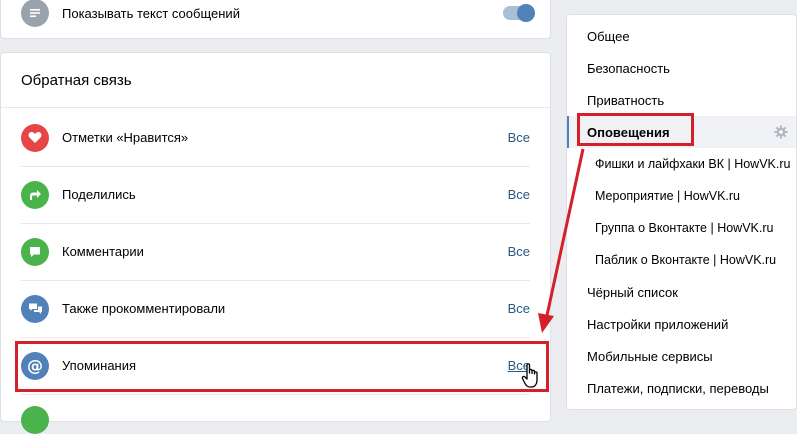 This screenshot has width=797, height=434. I want to click on feedback-row-shares: Поделились Все, so click(275, 194).